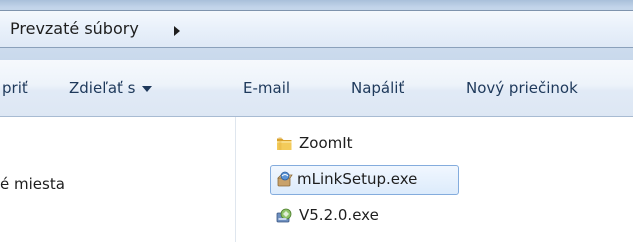 The width and height of the screenshot is (633, 242). I want to click on file-name: mLinkSetup.exe, so click(357, 179).